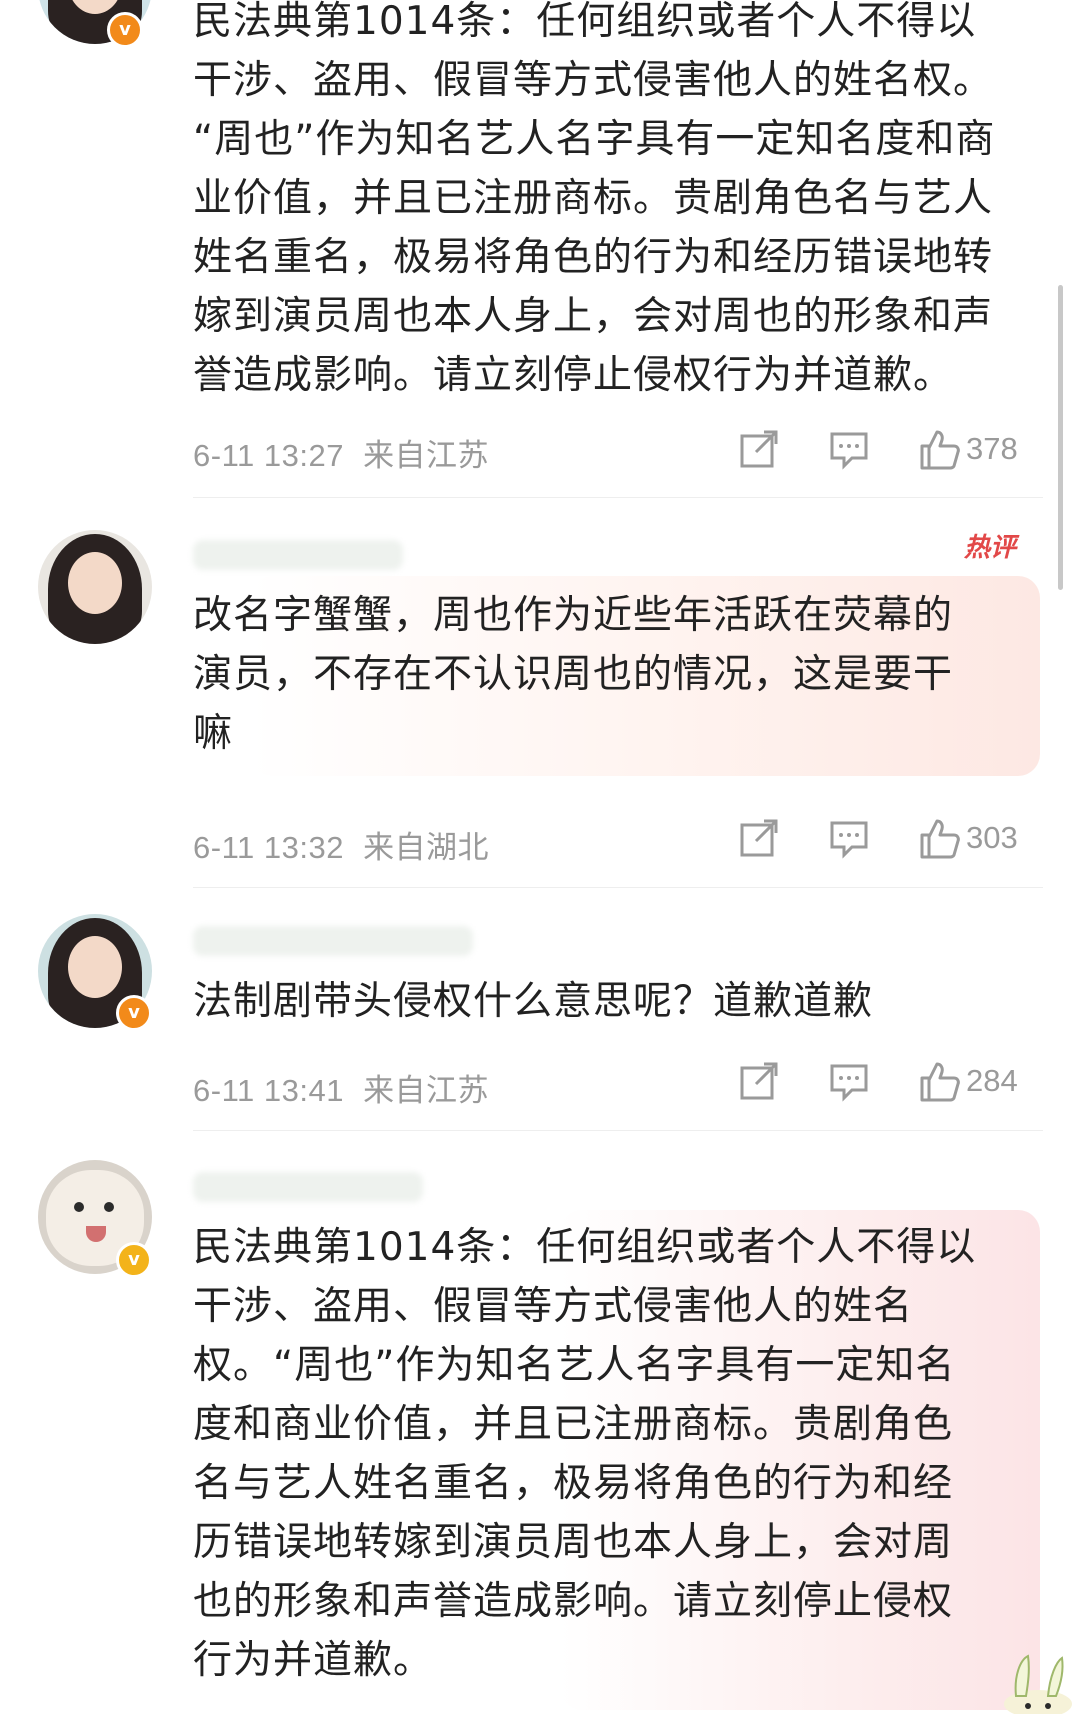 The image size is (1080, 1718). I want to click on comment-meta: 6-11 13:41 来自江苏, so click(341, 1087).